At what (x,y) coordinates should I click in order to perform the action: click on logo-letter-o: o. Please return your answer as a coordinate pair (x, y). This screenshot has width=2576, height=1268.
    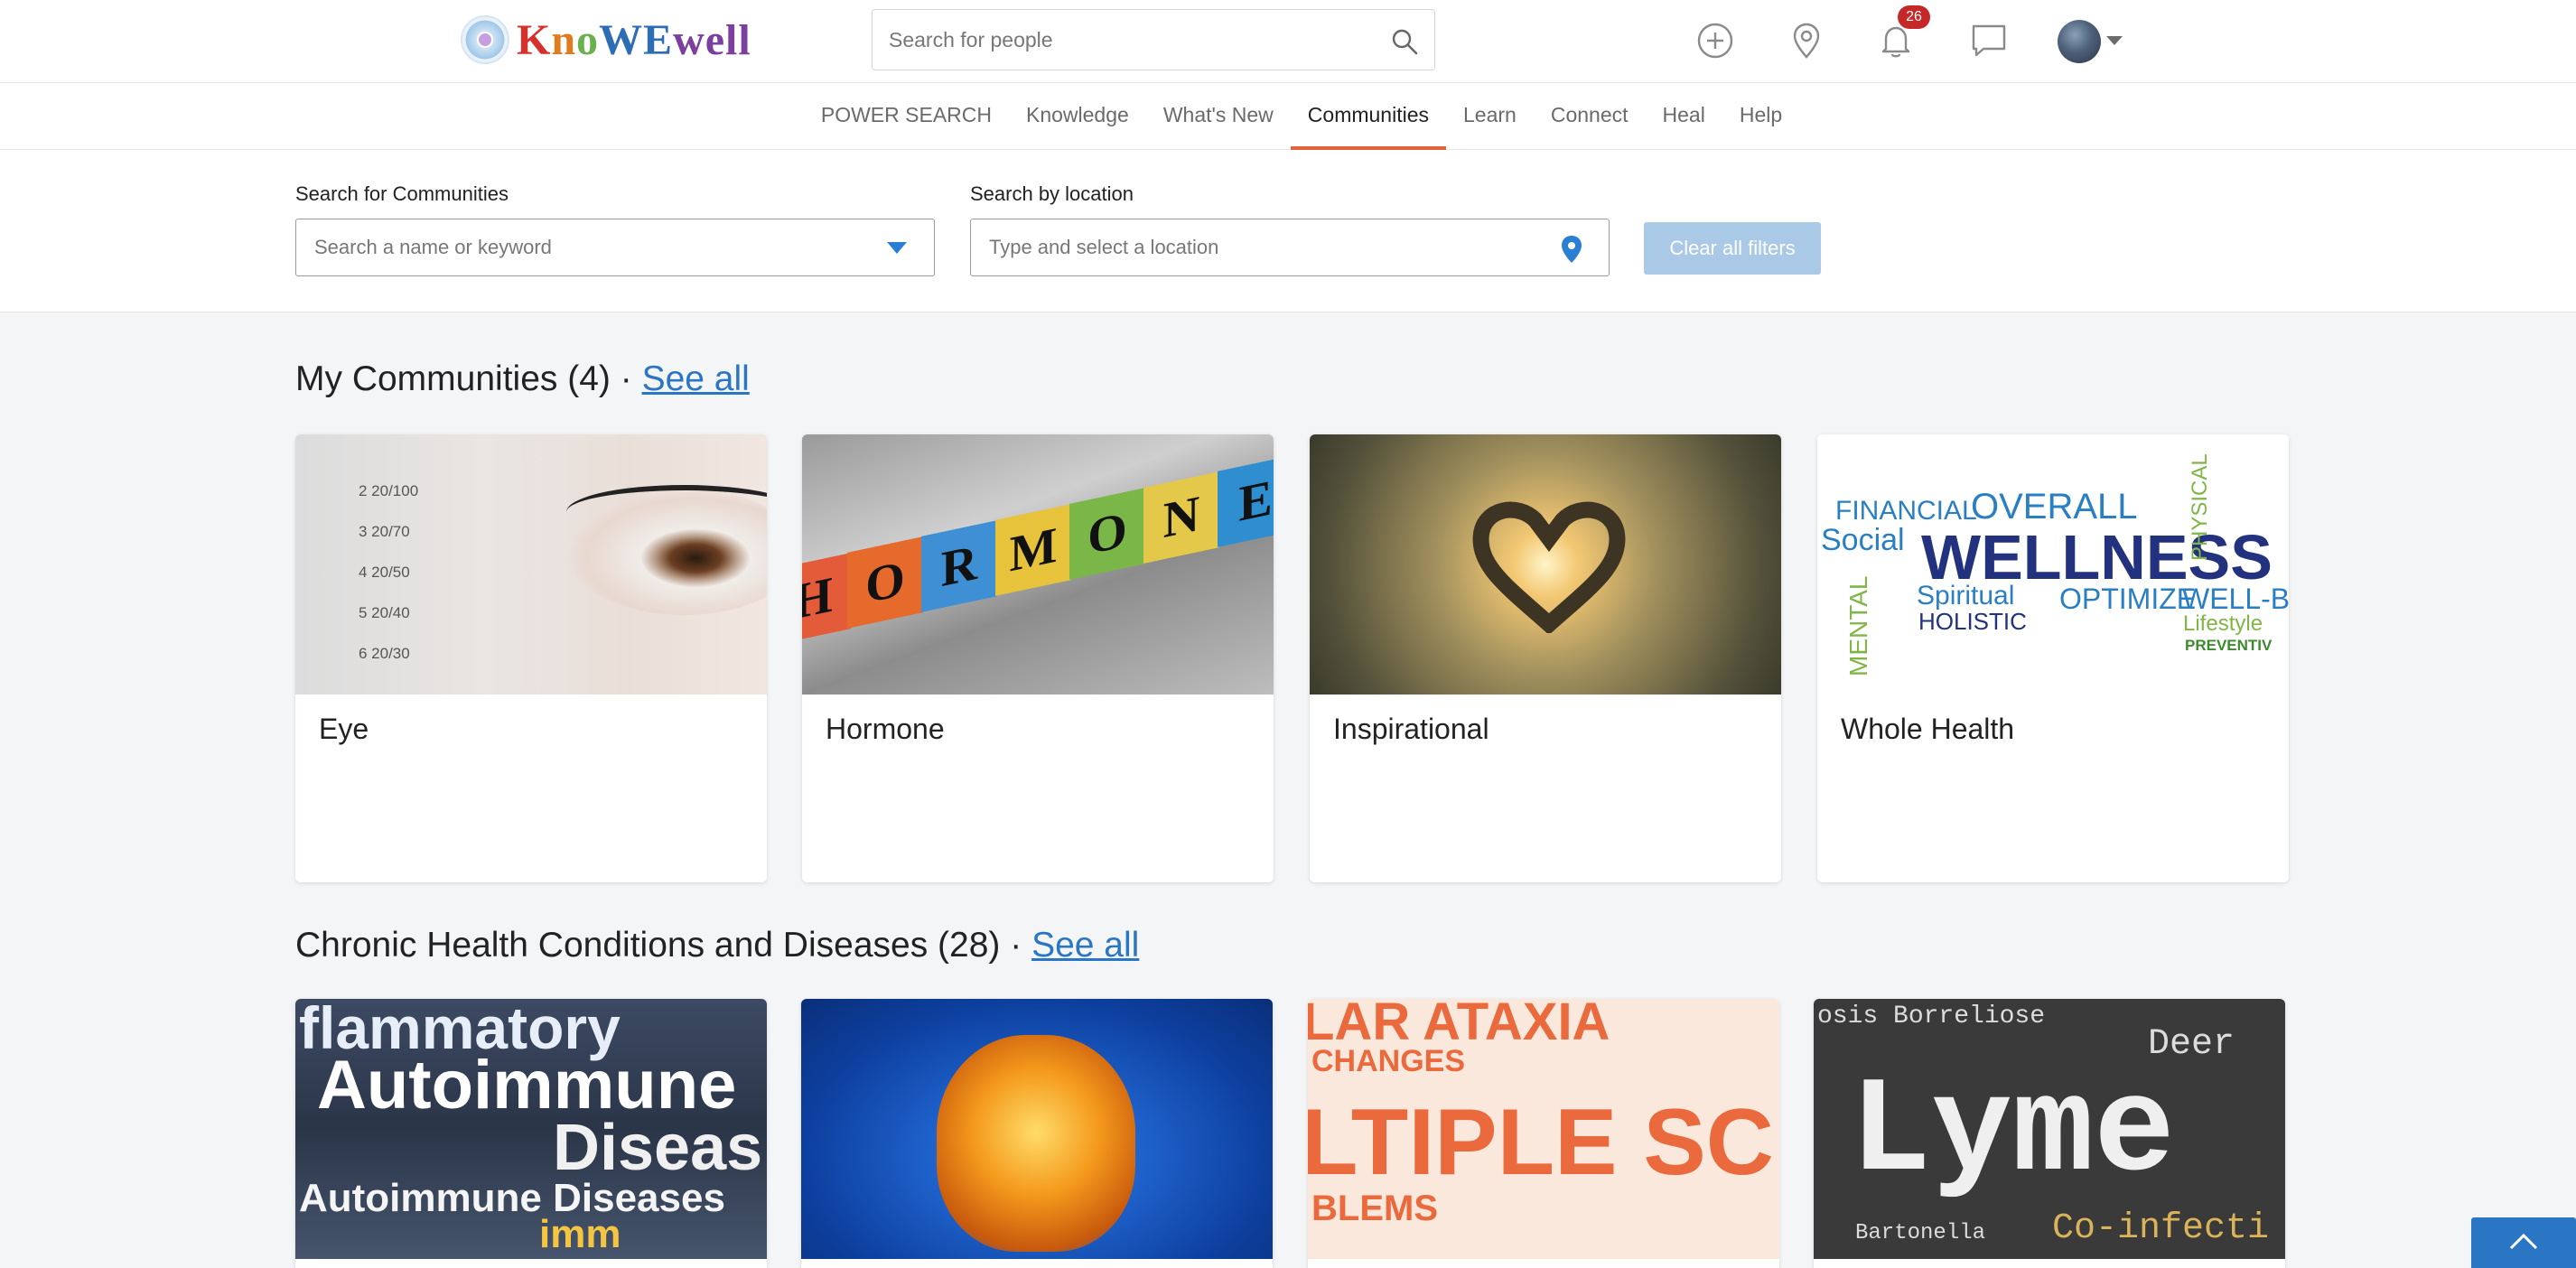
    Looking at the image, I should click on (588, 39).